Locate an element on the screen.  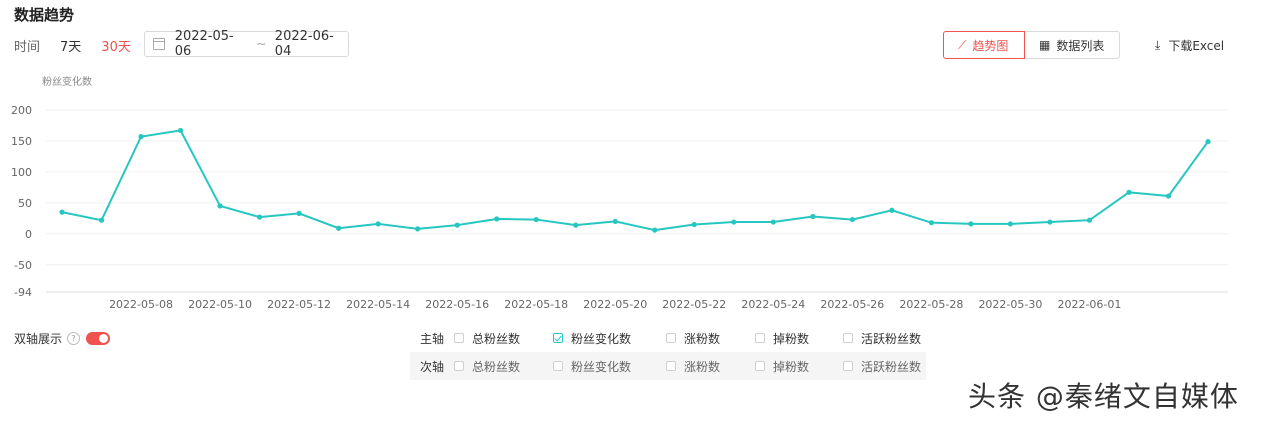
date-range-picker: 2022-05-06 ~ 2022-06-04 is located at coordinates (246, 44).